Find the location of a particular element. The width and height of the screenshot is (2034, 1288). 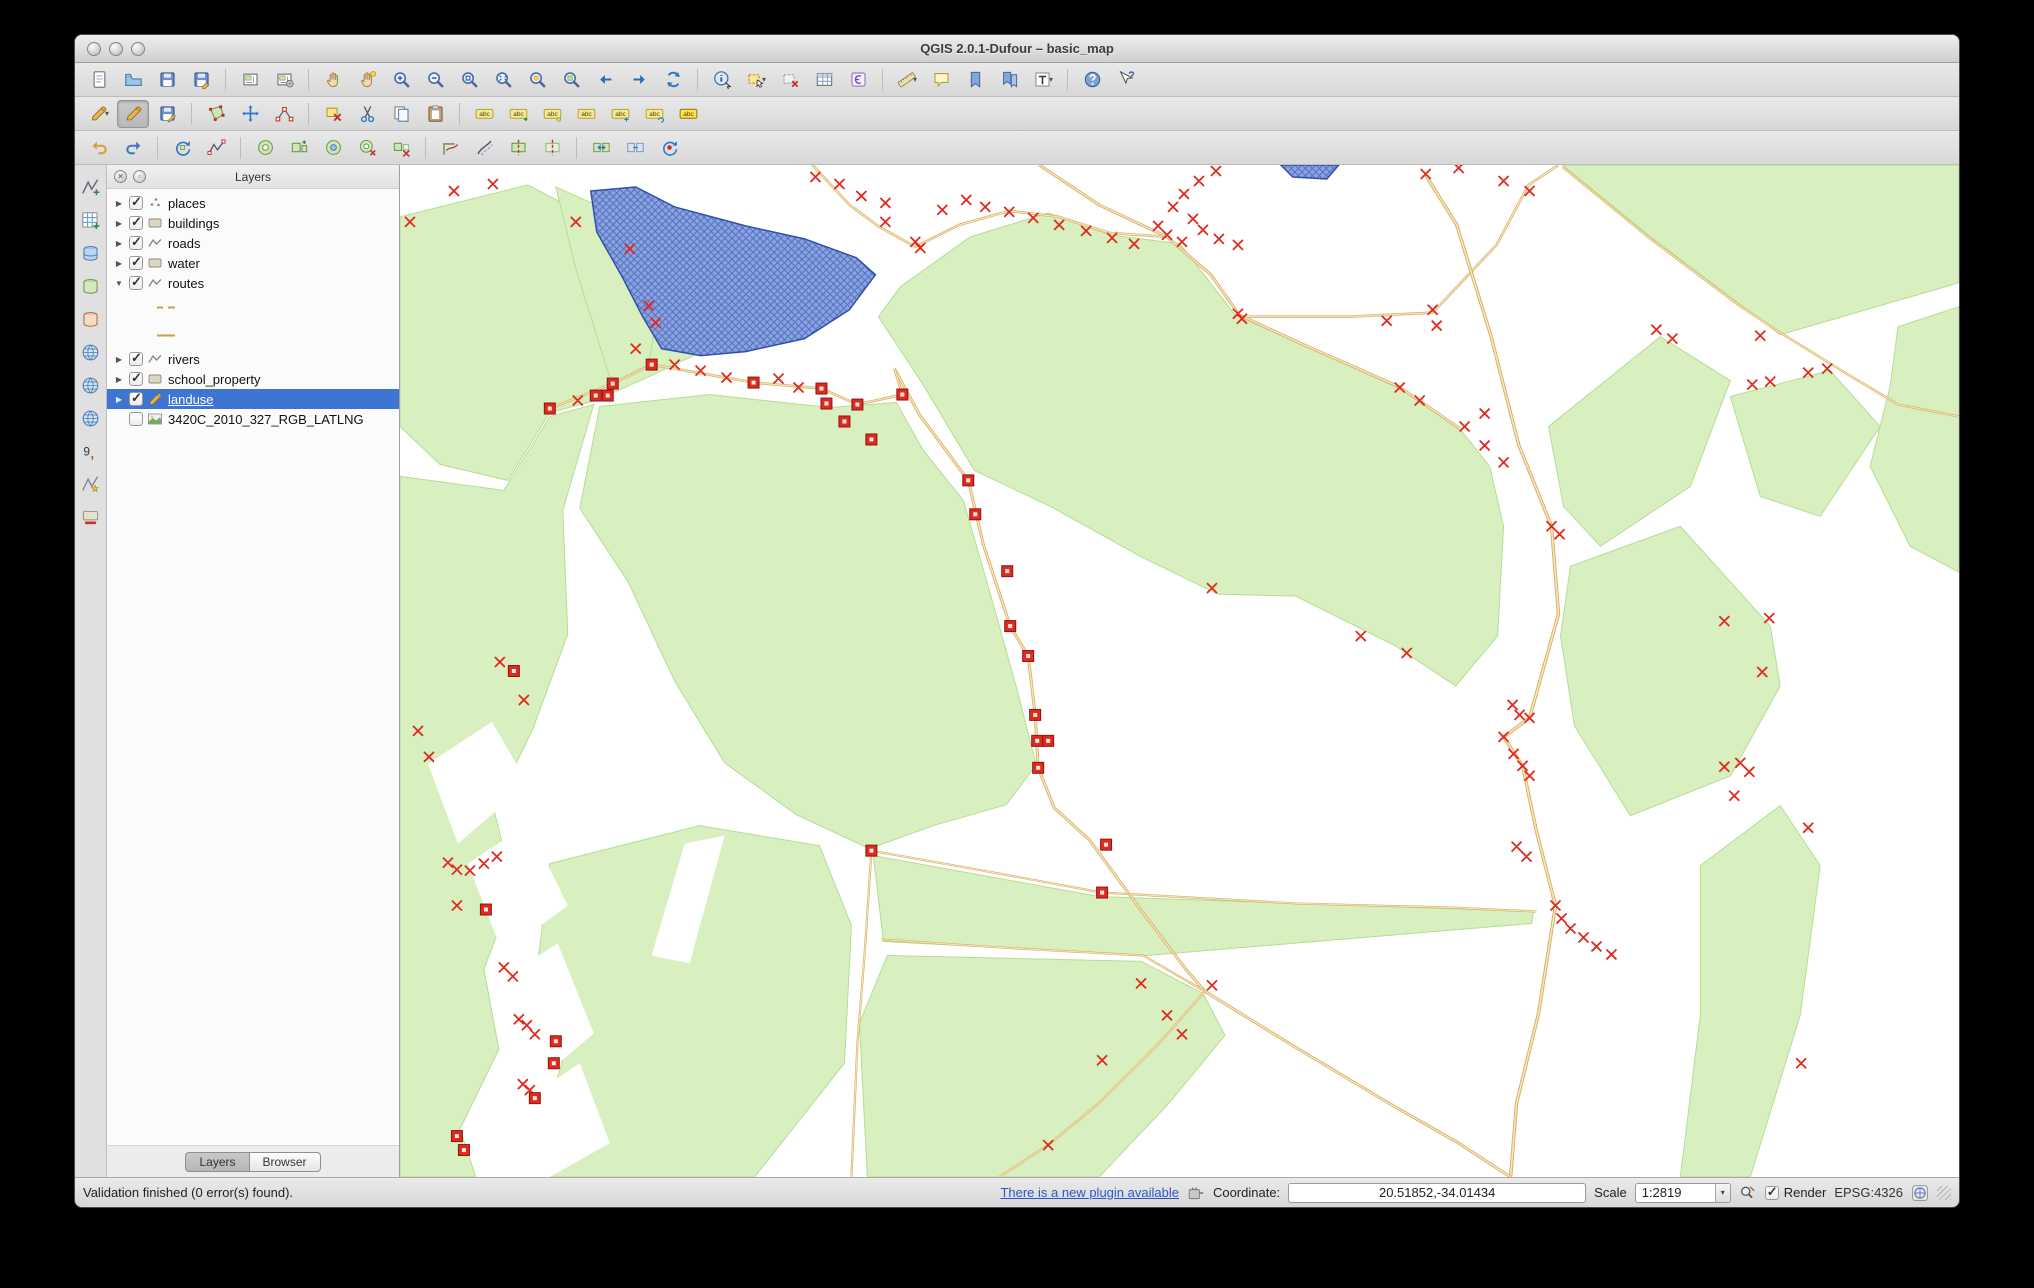

pan-map-button is located at coordinates (333, 80).